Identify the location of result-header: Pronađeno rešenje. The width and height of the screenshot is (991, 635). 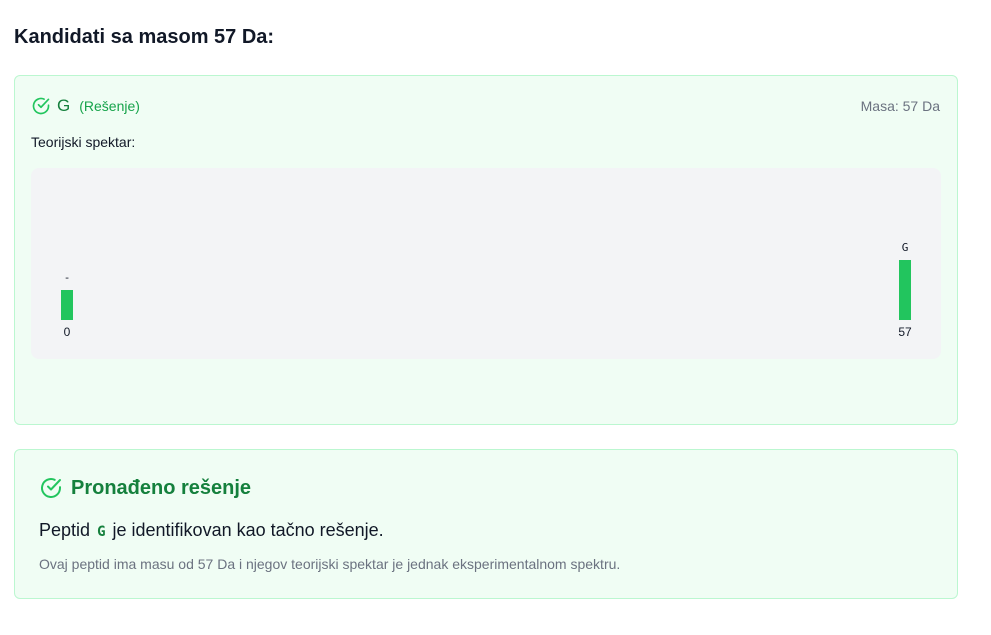
(145, 488).